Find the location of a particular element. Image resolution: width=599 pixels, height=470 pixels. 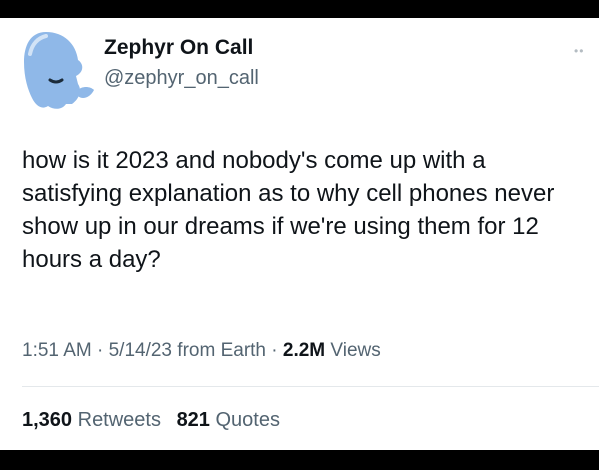

views-count: 2.2M is located at coordinates (304, 350).